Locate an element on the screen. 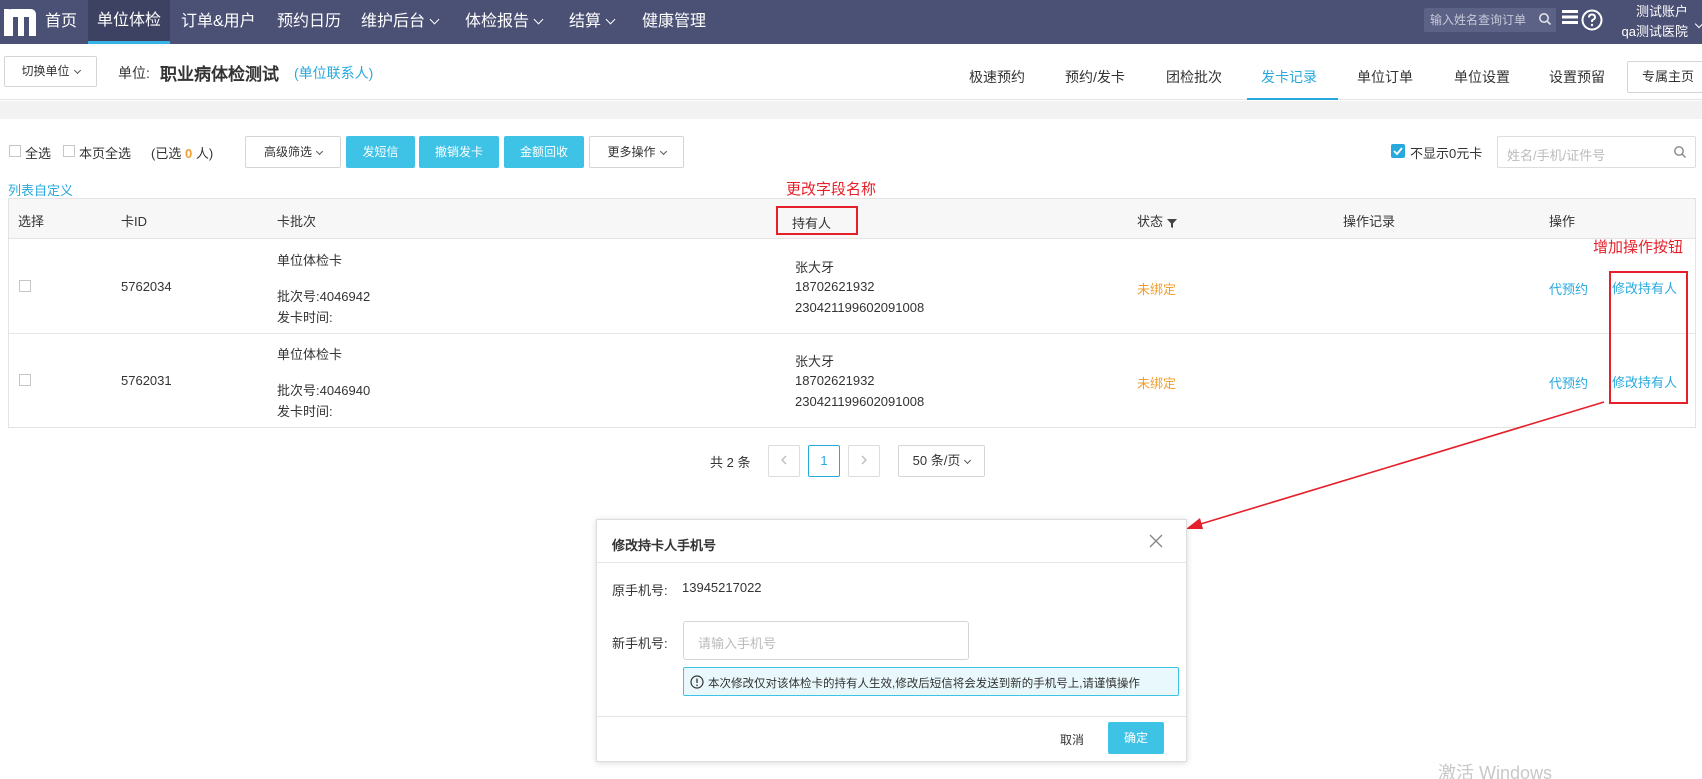 The width and height of the screenshot is (1702, 779). nav-appointment-calendar: 预约日历 is located at coordinates (309, 22).